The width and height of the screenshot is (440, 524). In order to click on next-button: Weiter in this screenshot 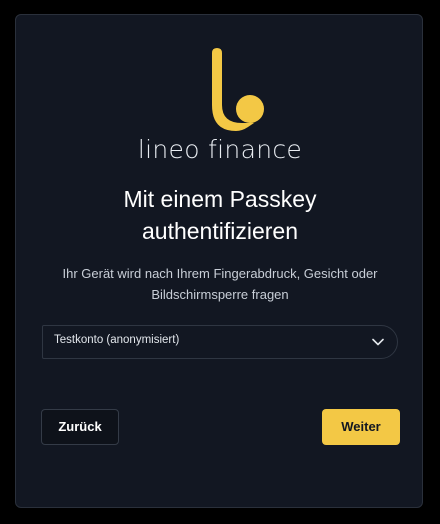, I will do `click(361, 427)`.